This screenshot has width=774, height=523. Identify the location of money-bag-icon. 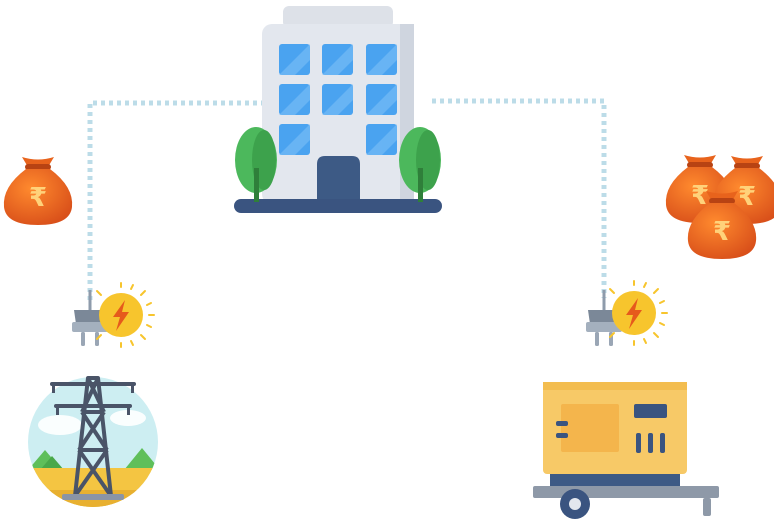
(38, 191).